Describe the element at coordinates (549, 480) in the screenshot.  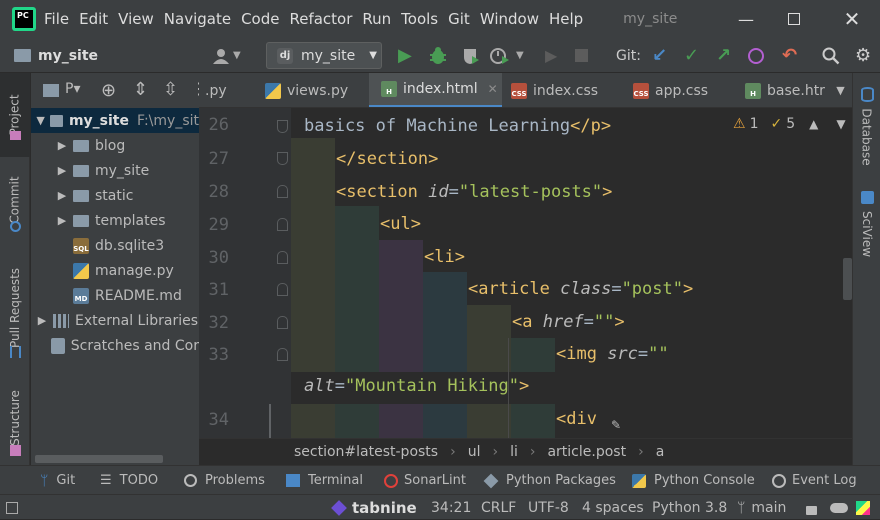
I see `python-packages-tool-button: Python Packages` at that location.